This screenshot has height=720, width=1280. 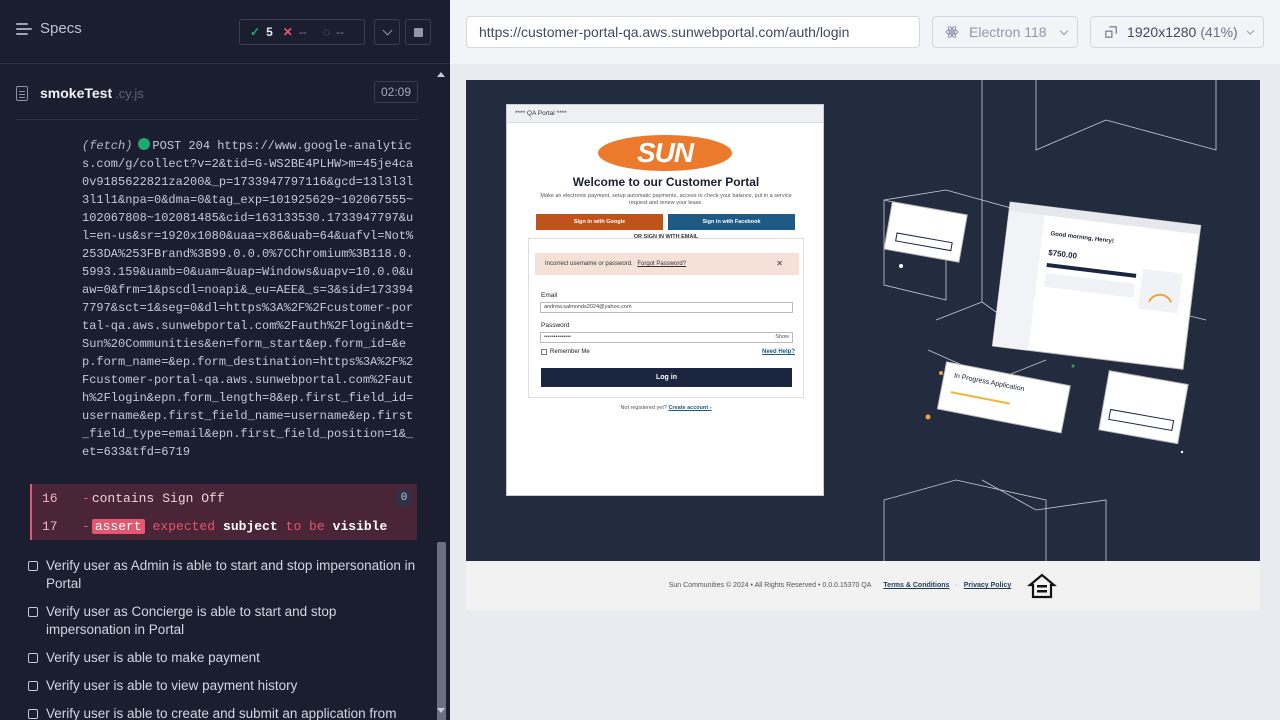 What do you see at coordinates (987, 585) in the screenshot?
I see `privacy-link: Privacy Policy` at bounding box center [987, 585].